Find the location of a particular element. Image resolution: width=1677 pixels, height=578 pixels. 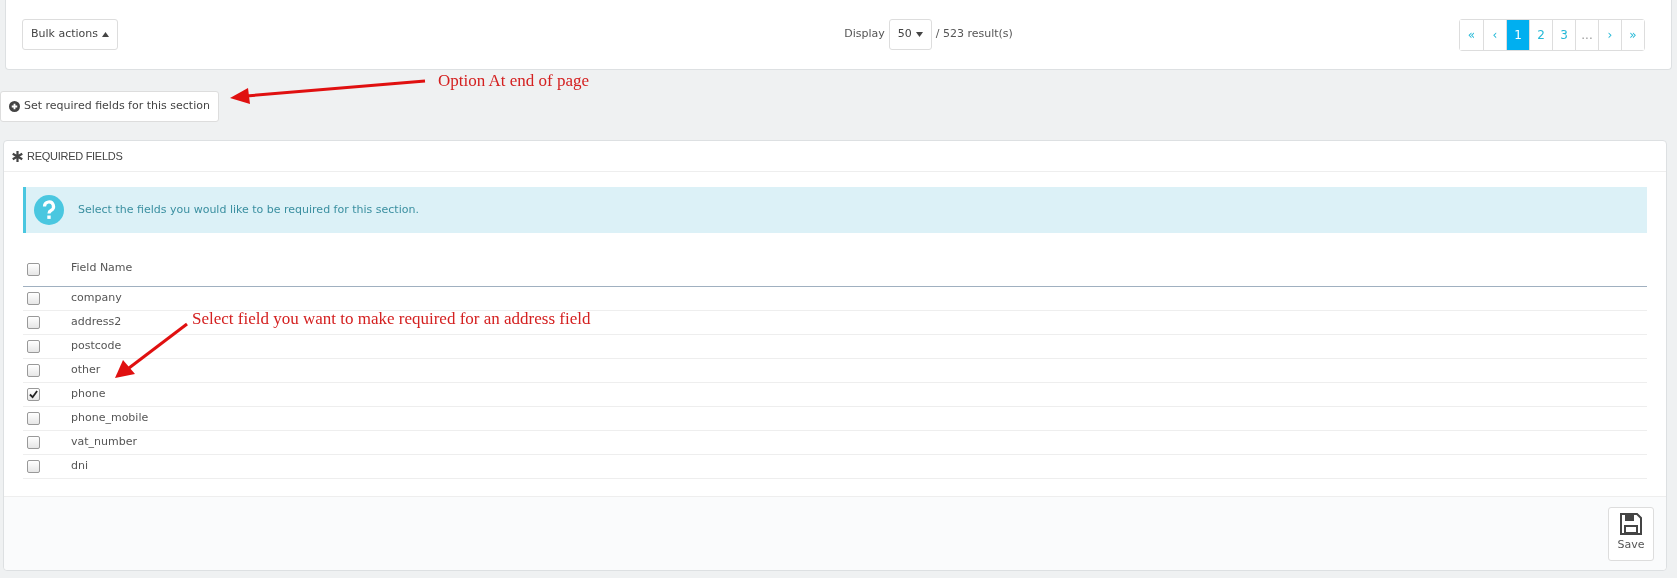

field-name-cell: postcode is located at coordinates (96, 346).